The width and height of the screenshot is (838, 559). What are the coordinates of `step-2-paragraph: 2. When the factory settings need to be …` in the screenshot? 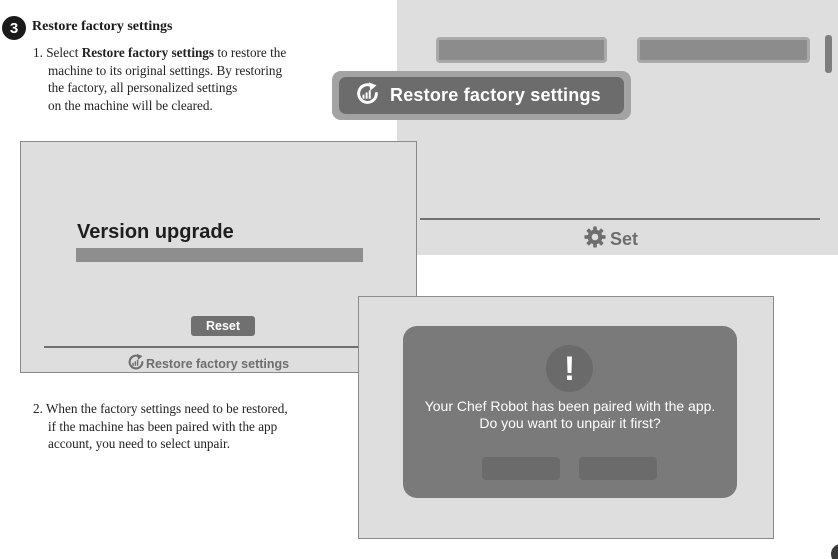 It's located at (160, 426).